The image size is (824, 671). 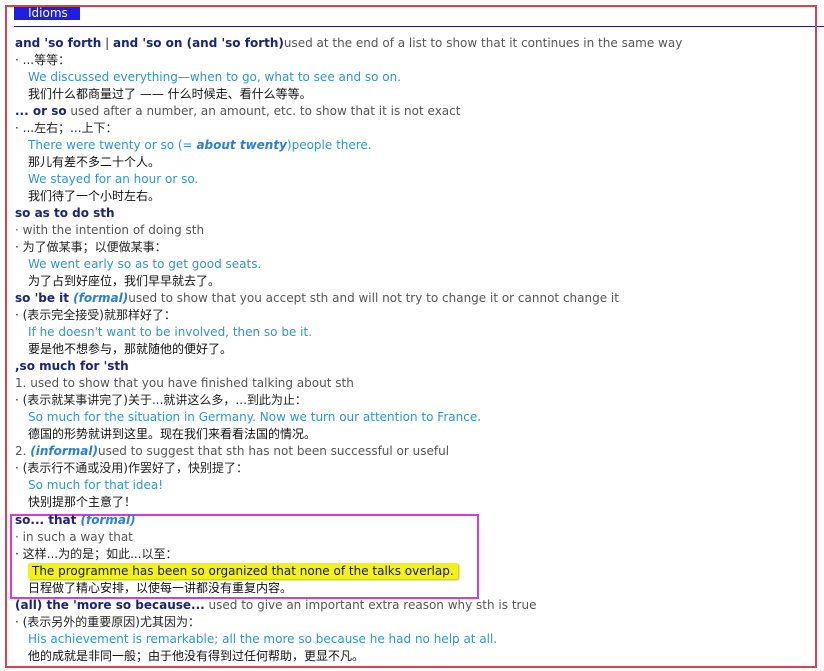 What do you see at coordinates (82, 502) in the screenshot?
I see `example-translation: 快别提那个主意了！` at bounding box center [82, 502].